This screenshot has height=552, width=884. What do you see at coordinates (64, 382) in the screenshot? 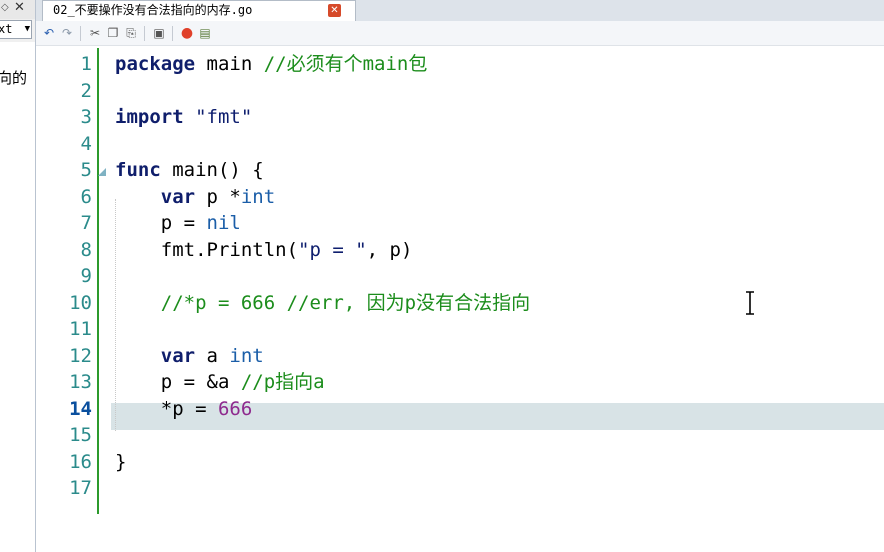
I see `line-number: 13` at bounding box center [64, 382].